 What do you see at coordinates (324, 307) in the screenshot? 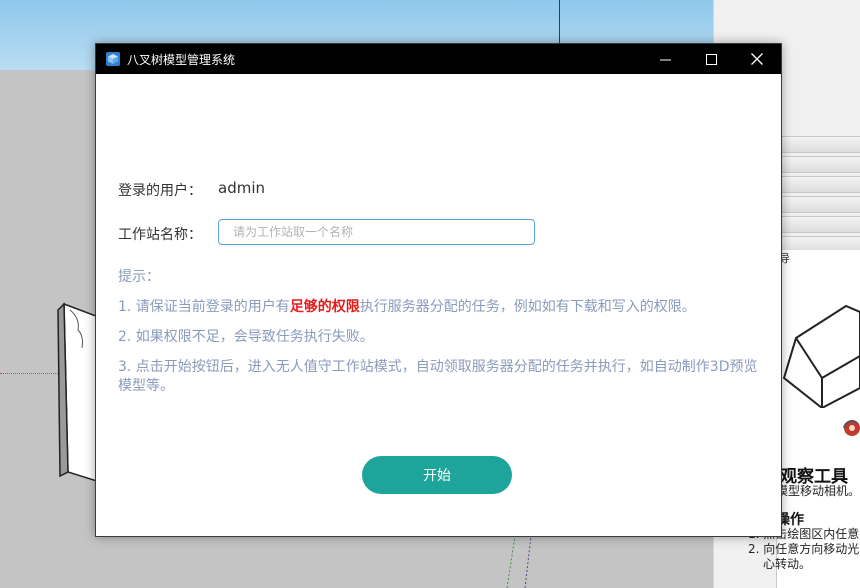
I see `tip-1-highlight: 足够的权限` at bounding box center [324, 307].